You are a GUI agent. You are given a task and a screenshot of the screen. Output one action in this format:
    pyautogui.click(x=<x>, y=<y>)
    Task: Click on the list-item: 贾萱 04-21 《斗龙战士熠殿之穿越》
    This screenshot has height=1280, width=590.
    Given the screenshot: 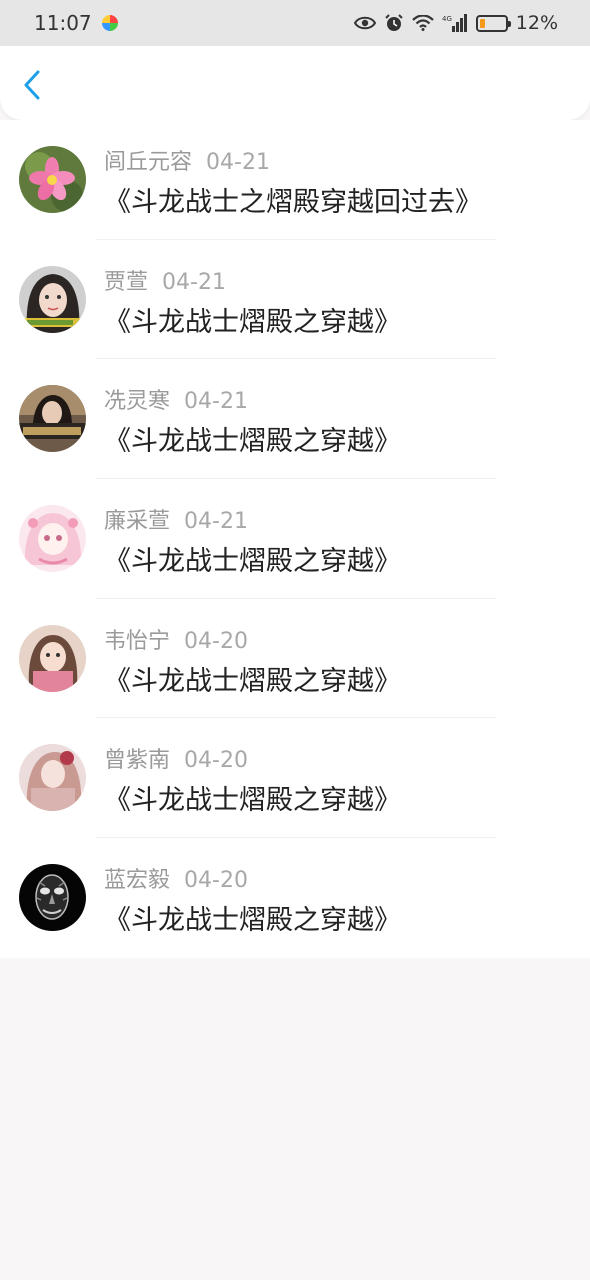 What is the action you would take?
    pyautogui.click(x=295, y=300)
    